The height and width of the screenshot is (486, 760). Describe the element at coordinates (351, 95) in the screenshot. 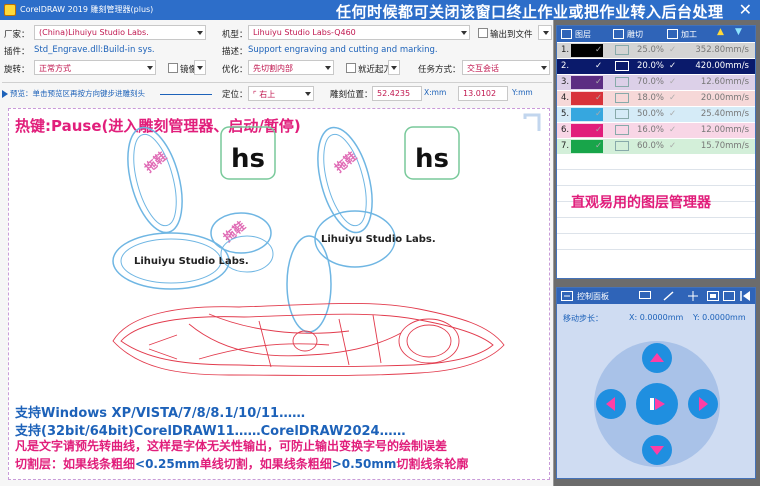

I see `engrave-pos-label: 雕刻位置：` at that location.